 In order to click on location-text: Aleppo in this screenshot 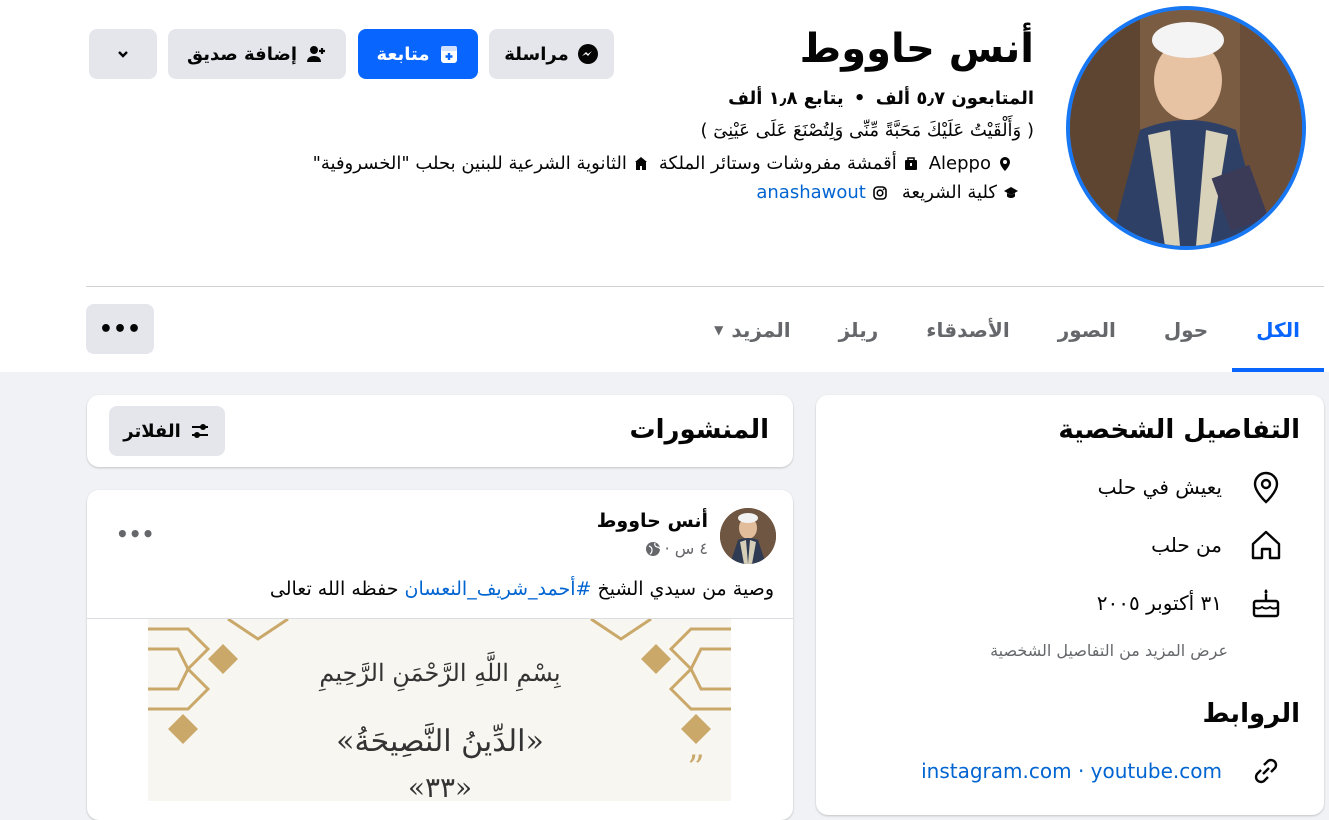, I will do `click(959, 163)`.